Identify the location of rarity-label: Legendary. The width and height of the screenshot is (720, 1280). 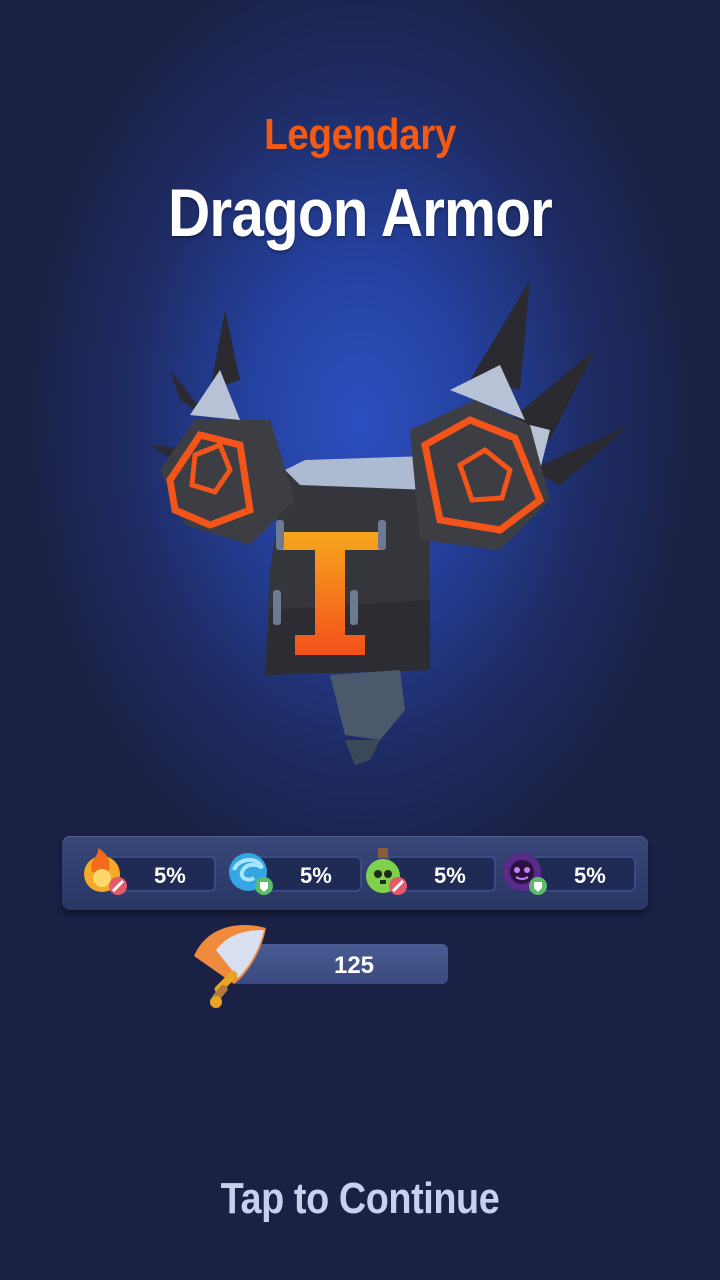
(360, 134).